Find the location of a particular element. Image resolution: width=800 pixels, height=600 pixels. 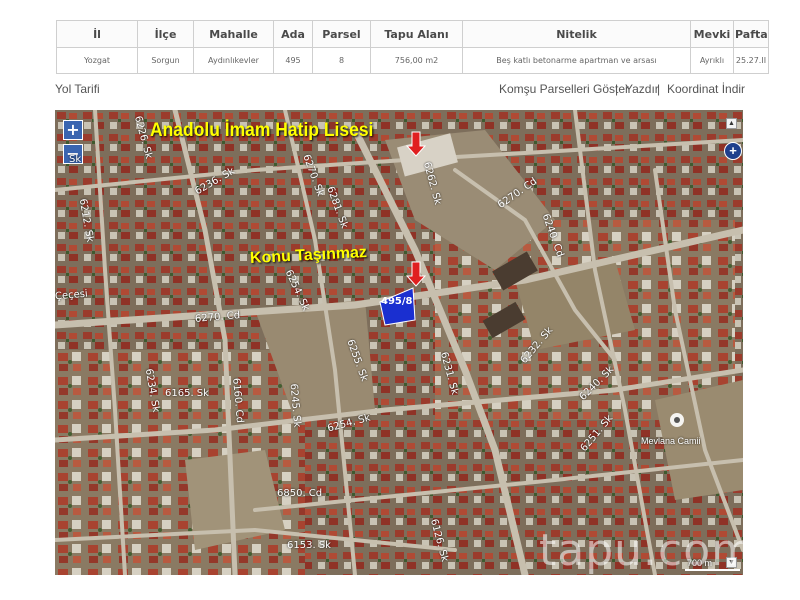

tapu-watermark: tapu.com is located at coordinates (641, 550).